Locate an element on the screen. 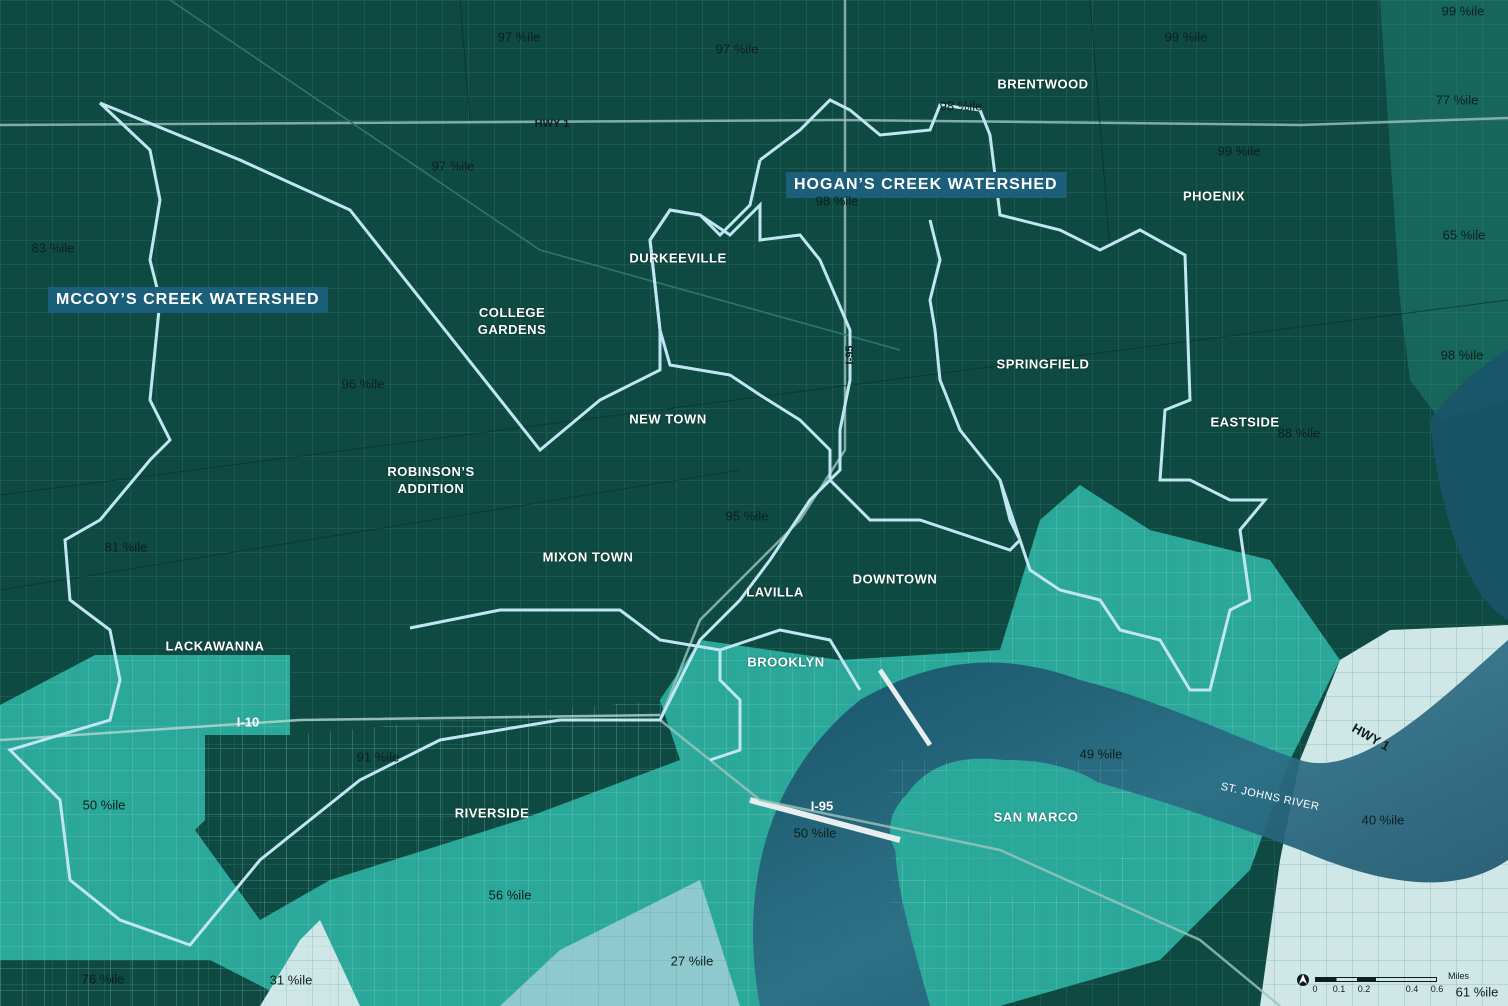  scale-tick: 0.1 is located at coordinates (1339, 989).